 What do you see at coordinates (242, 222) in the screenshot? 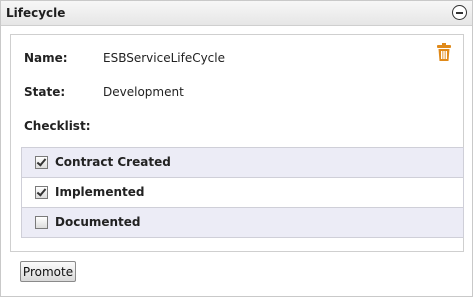
I see `checklist-item-documented: Documented` at bounding box center [242, 222].